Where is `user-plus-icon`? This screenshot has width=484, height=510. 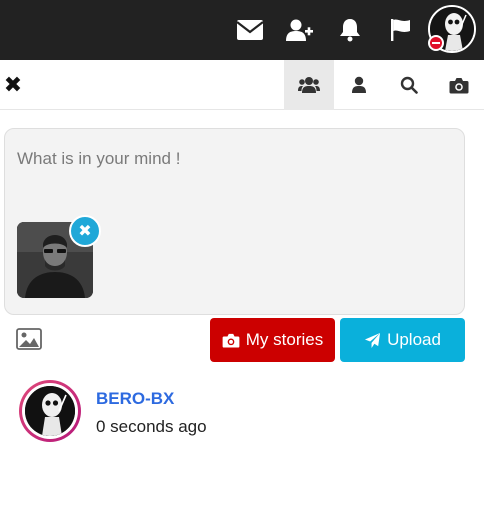 user-plus-icon is located at coordinates (300, 30).